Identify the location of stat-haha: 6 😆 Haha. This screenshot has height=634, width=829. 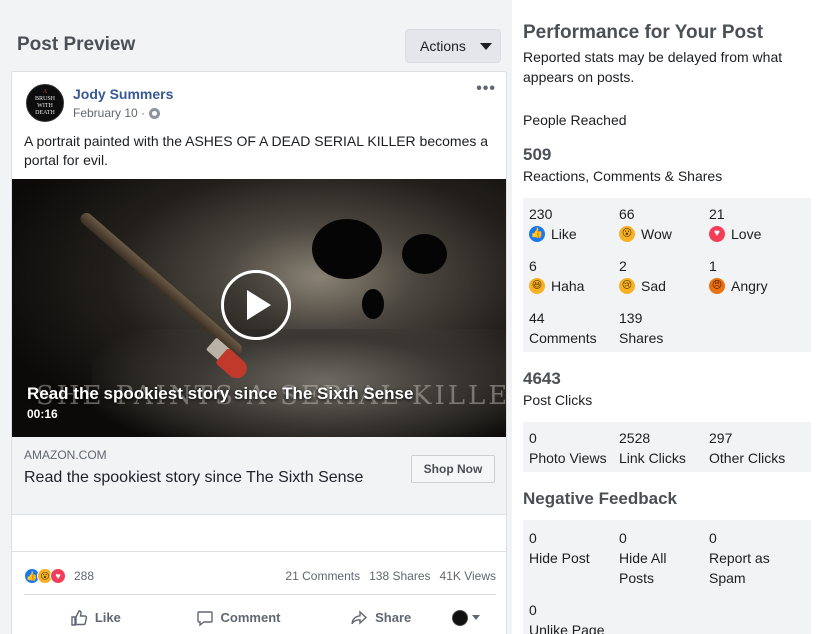
(556, 276).